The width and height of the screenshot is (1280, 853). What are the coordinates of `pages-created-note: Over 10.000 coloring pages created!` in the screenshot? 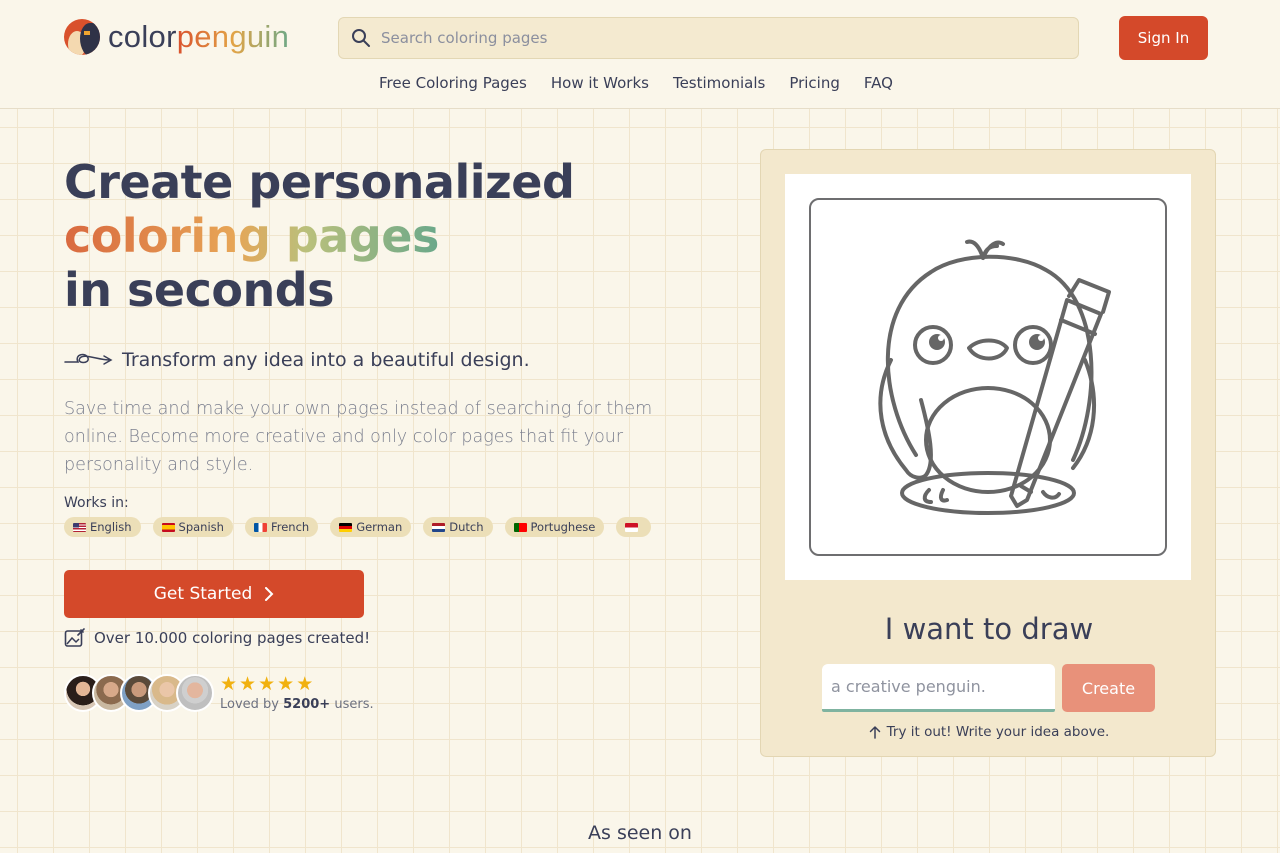 It's located at (217, 638).